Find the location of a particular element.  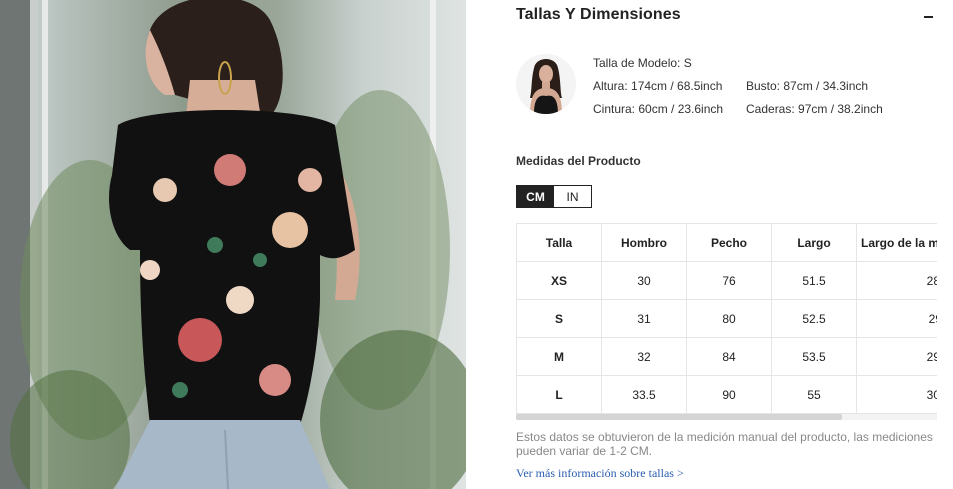

table-row: S 31 80 52.5 29 is located at coordinates (726, 318).